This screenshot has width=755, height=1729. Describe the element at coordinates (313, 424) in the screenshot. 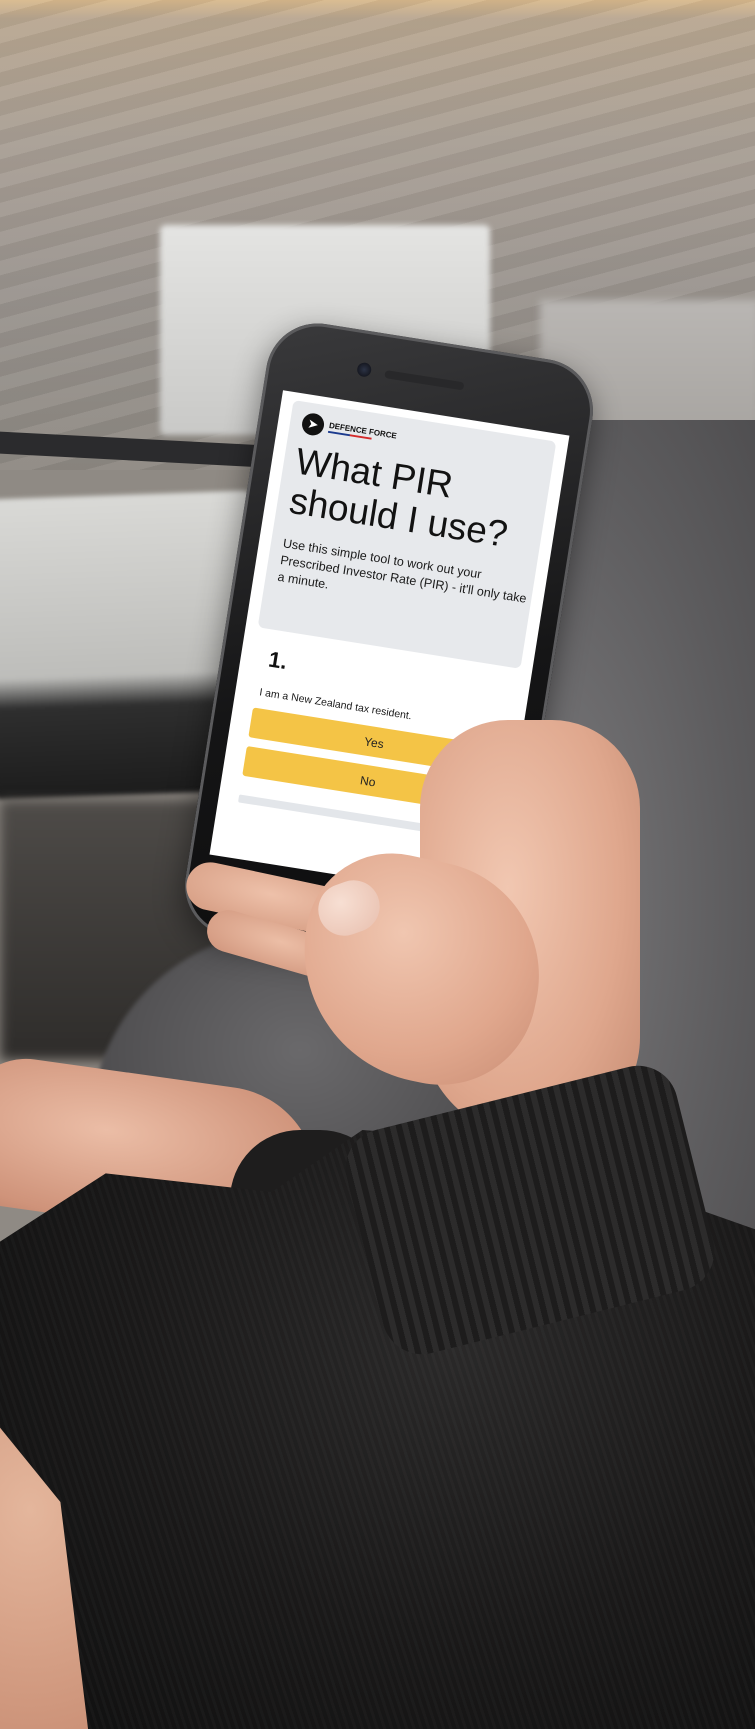

I see `kiwi-arrow-icon: ➤` at that location.